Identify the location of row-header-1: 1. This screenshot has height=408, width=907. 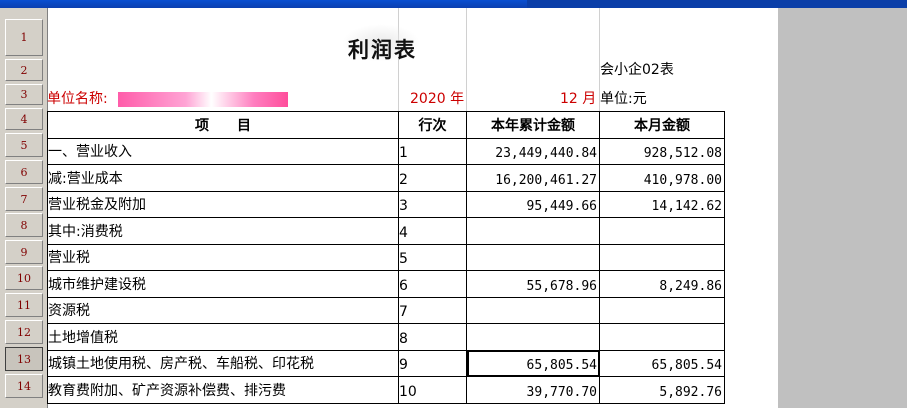
(24, 37).